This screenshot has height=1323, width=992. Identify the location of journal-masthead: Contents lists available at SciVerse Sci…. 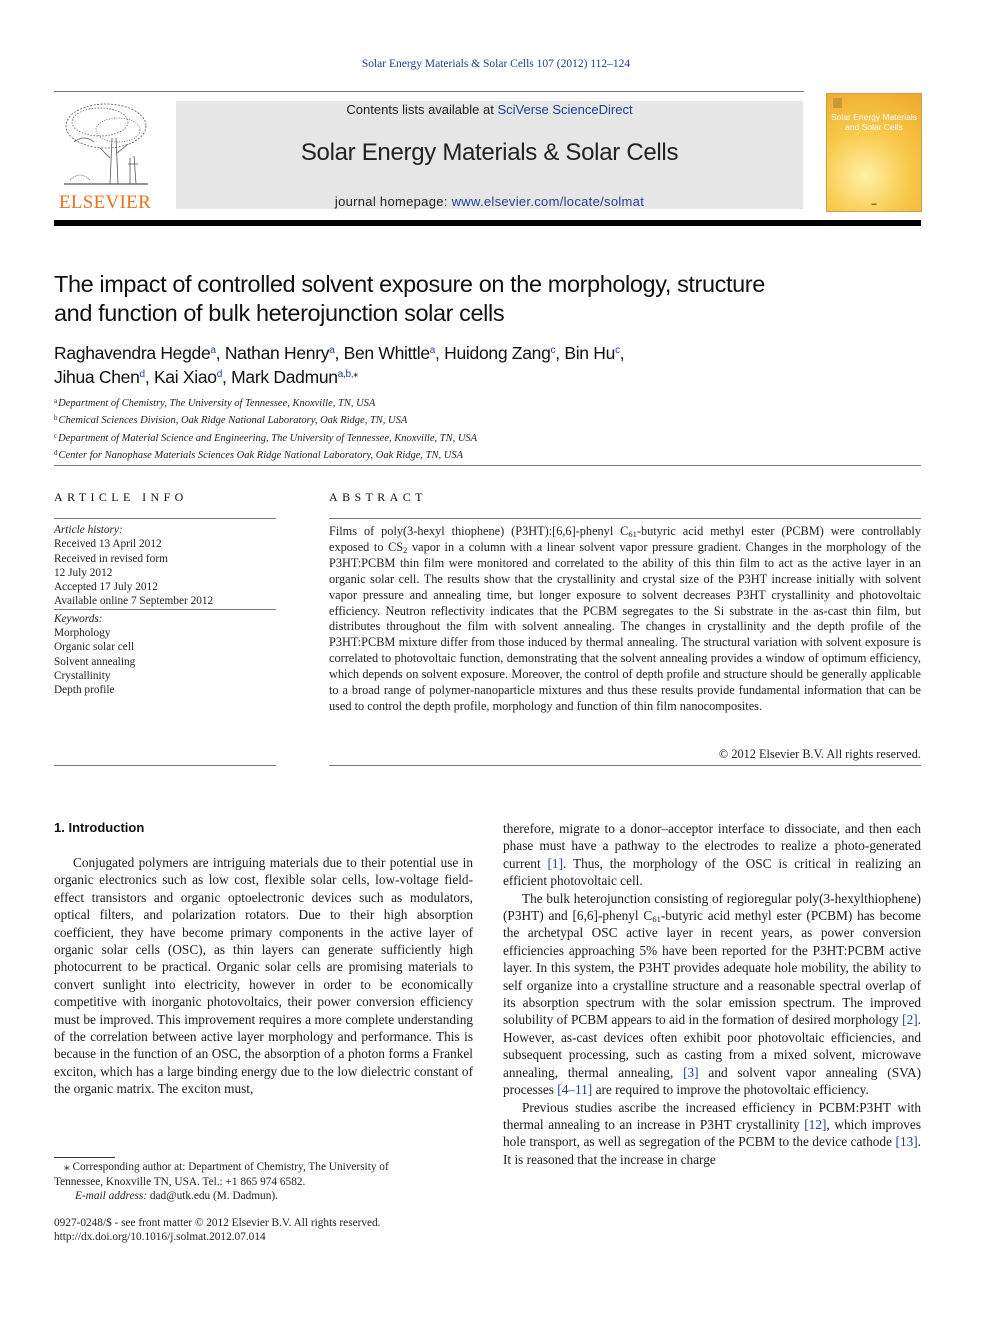
(489, 155).